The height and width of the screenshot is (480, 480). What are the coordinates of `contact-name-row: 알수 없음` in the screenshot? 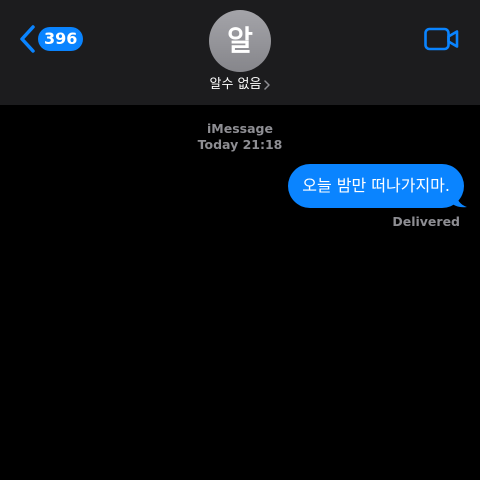 It's located at (240, 85).